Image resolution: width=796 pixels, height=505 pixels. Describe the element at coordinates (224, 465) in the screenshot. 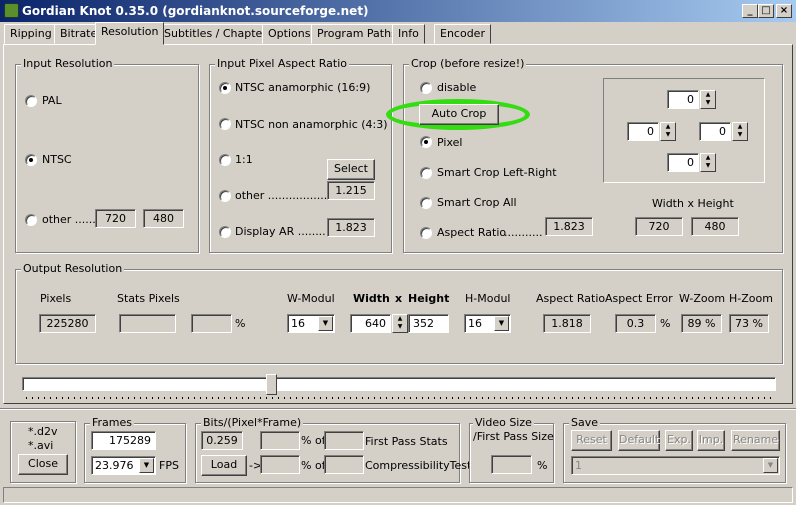

I see `load-button: Load` at that location.